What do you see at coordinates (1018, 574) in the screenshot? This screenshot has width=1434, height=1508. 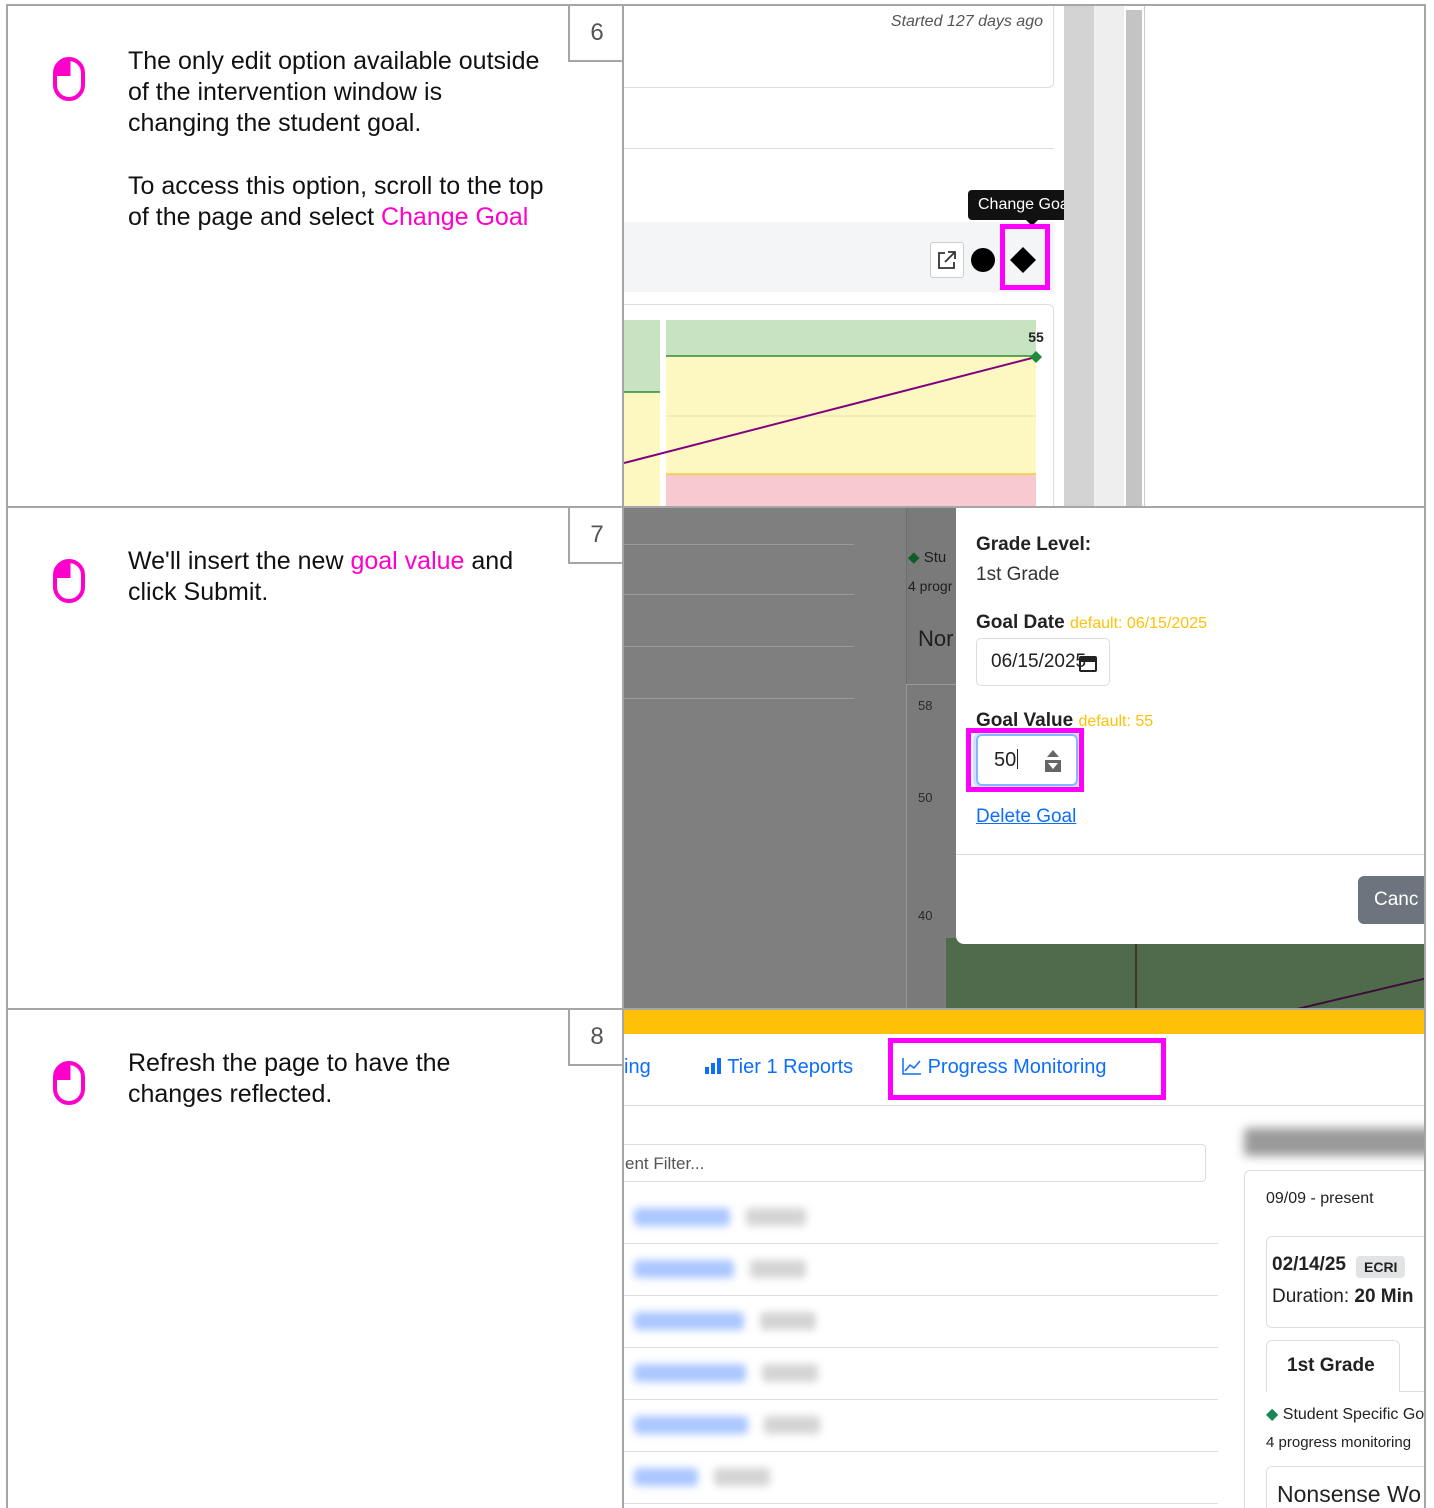 I see `grade-level-value: 1st Grade` at bounding box center [1018, 574].